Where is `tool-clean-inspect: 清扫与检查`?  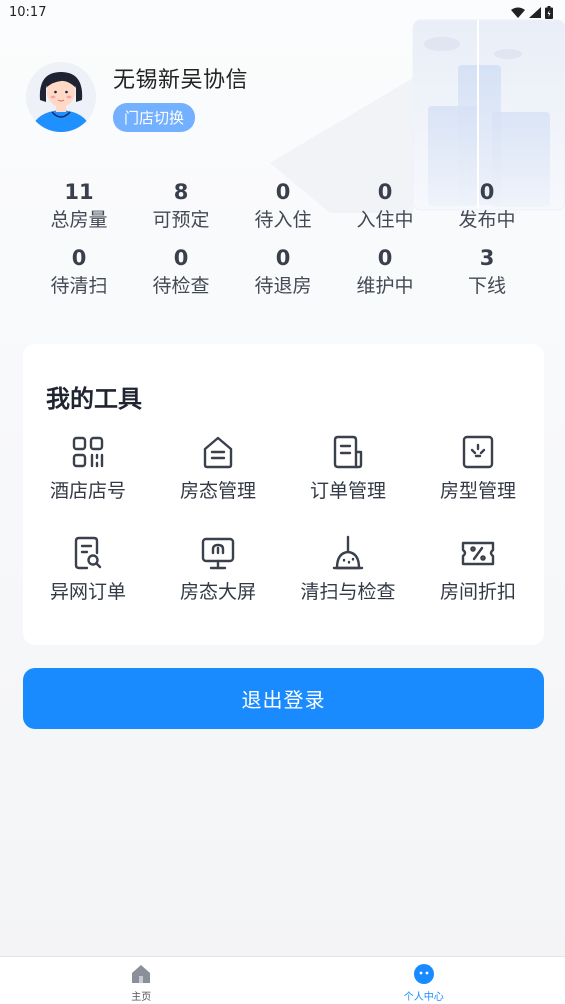
tool-clean-inspect: 清扫与检查 is located at coordinates (348, 569).